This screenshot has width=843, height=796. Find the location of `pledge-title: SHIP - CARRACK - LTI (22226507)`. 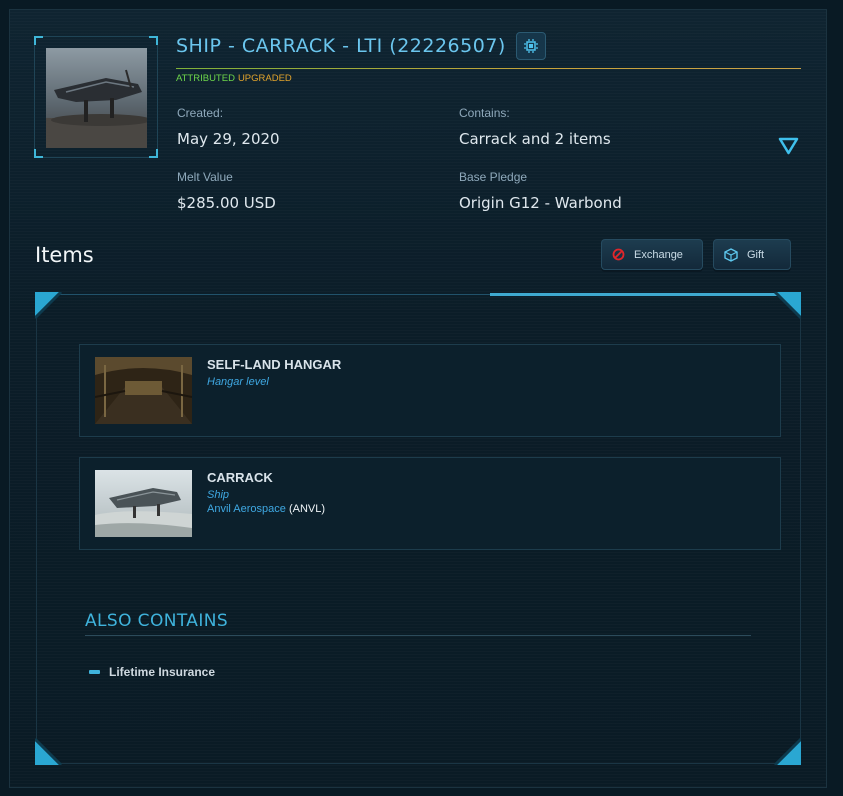

pledge-title: SHIP - CARRACK - LTI (22226507) is located at coordinates (341, 46).